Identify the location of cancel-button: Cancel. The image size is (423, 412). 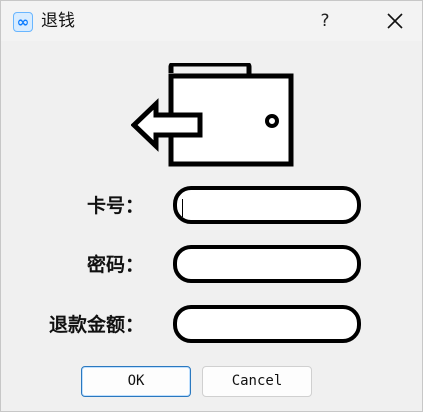
(257, 381).